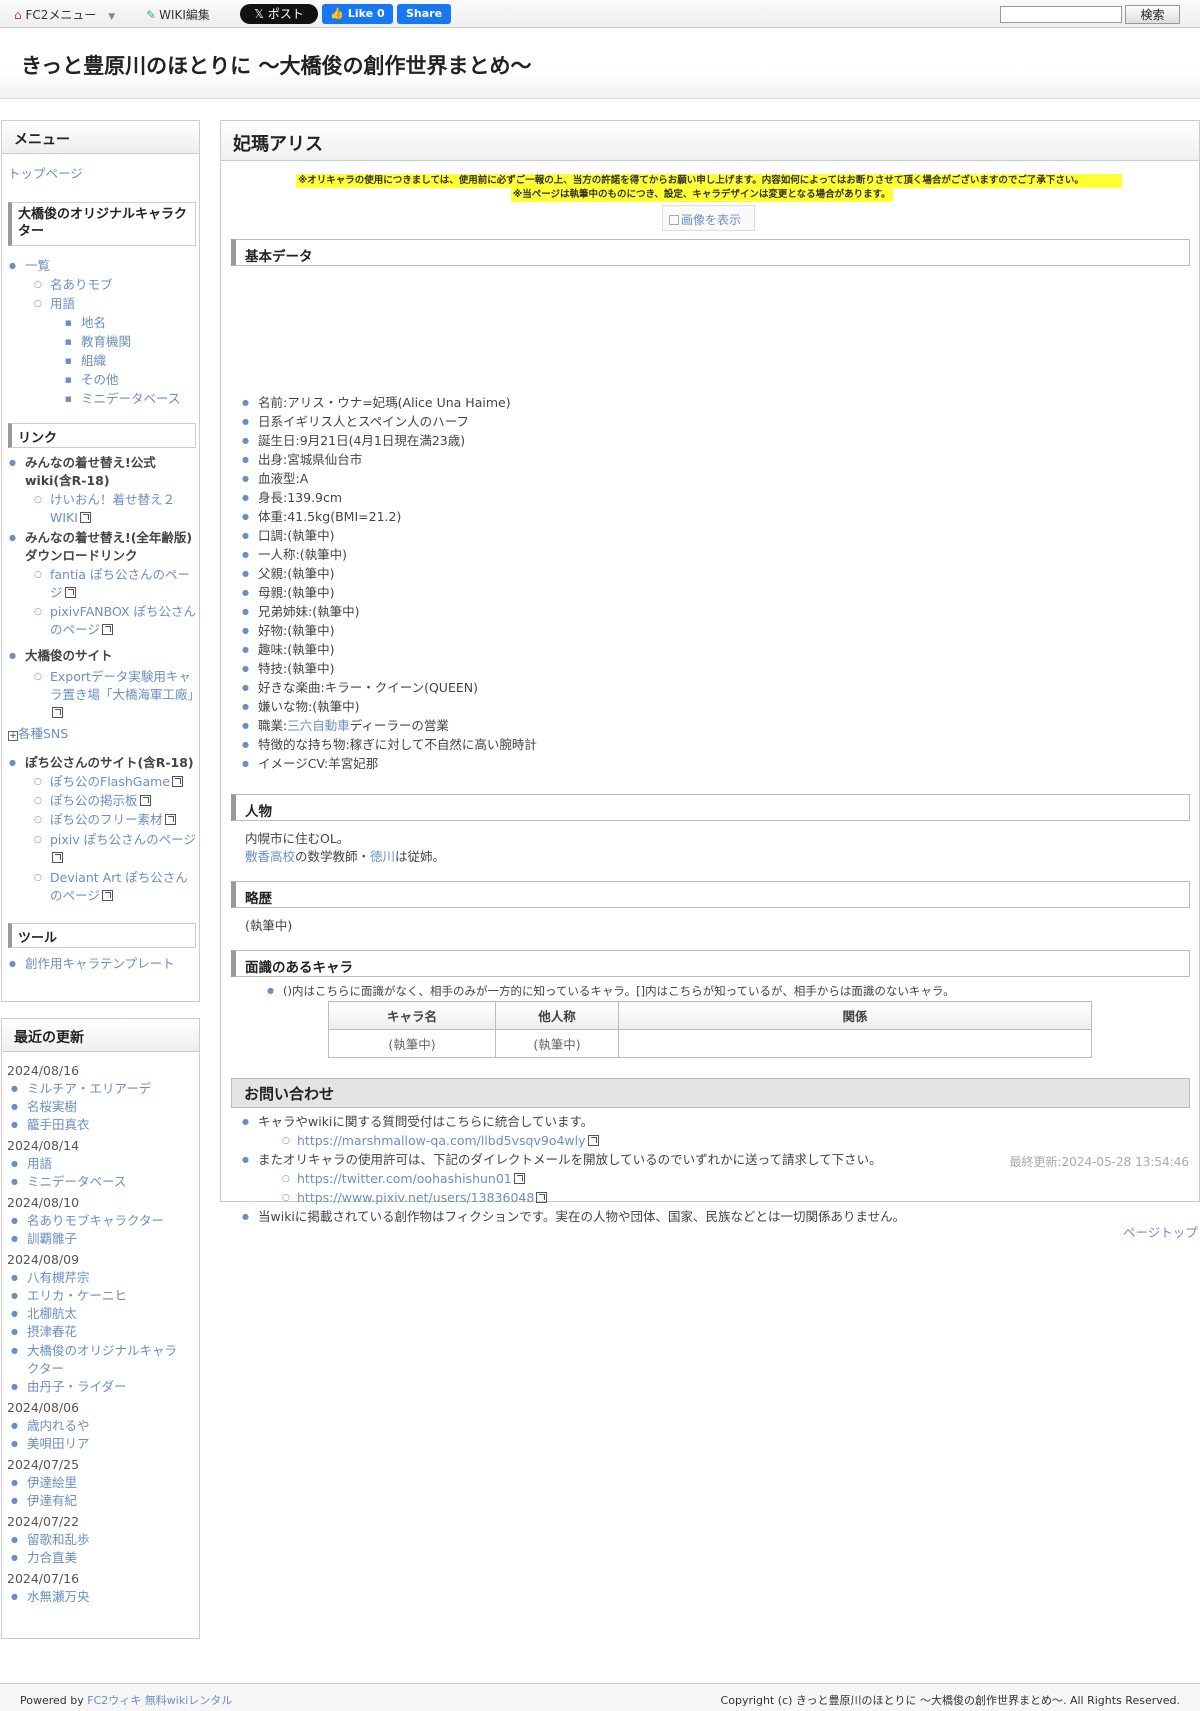 This screenshot has width=1200, height=1711. What do you see at coordinates (710, 141) in the screenshot?
I see `page-title: 妃瑪アリス` at bounding box center [710, 141].